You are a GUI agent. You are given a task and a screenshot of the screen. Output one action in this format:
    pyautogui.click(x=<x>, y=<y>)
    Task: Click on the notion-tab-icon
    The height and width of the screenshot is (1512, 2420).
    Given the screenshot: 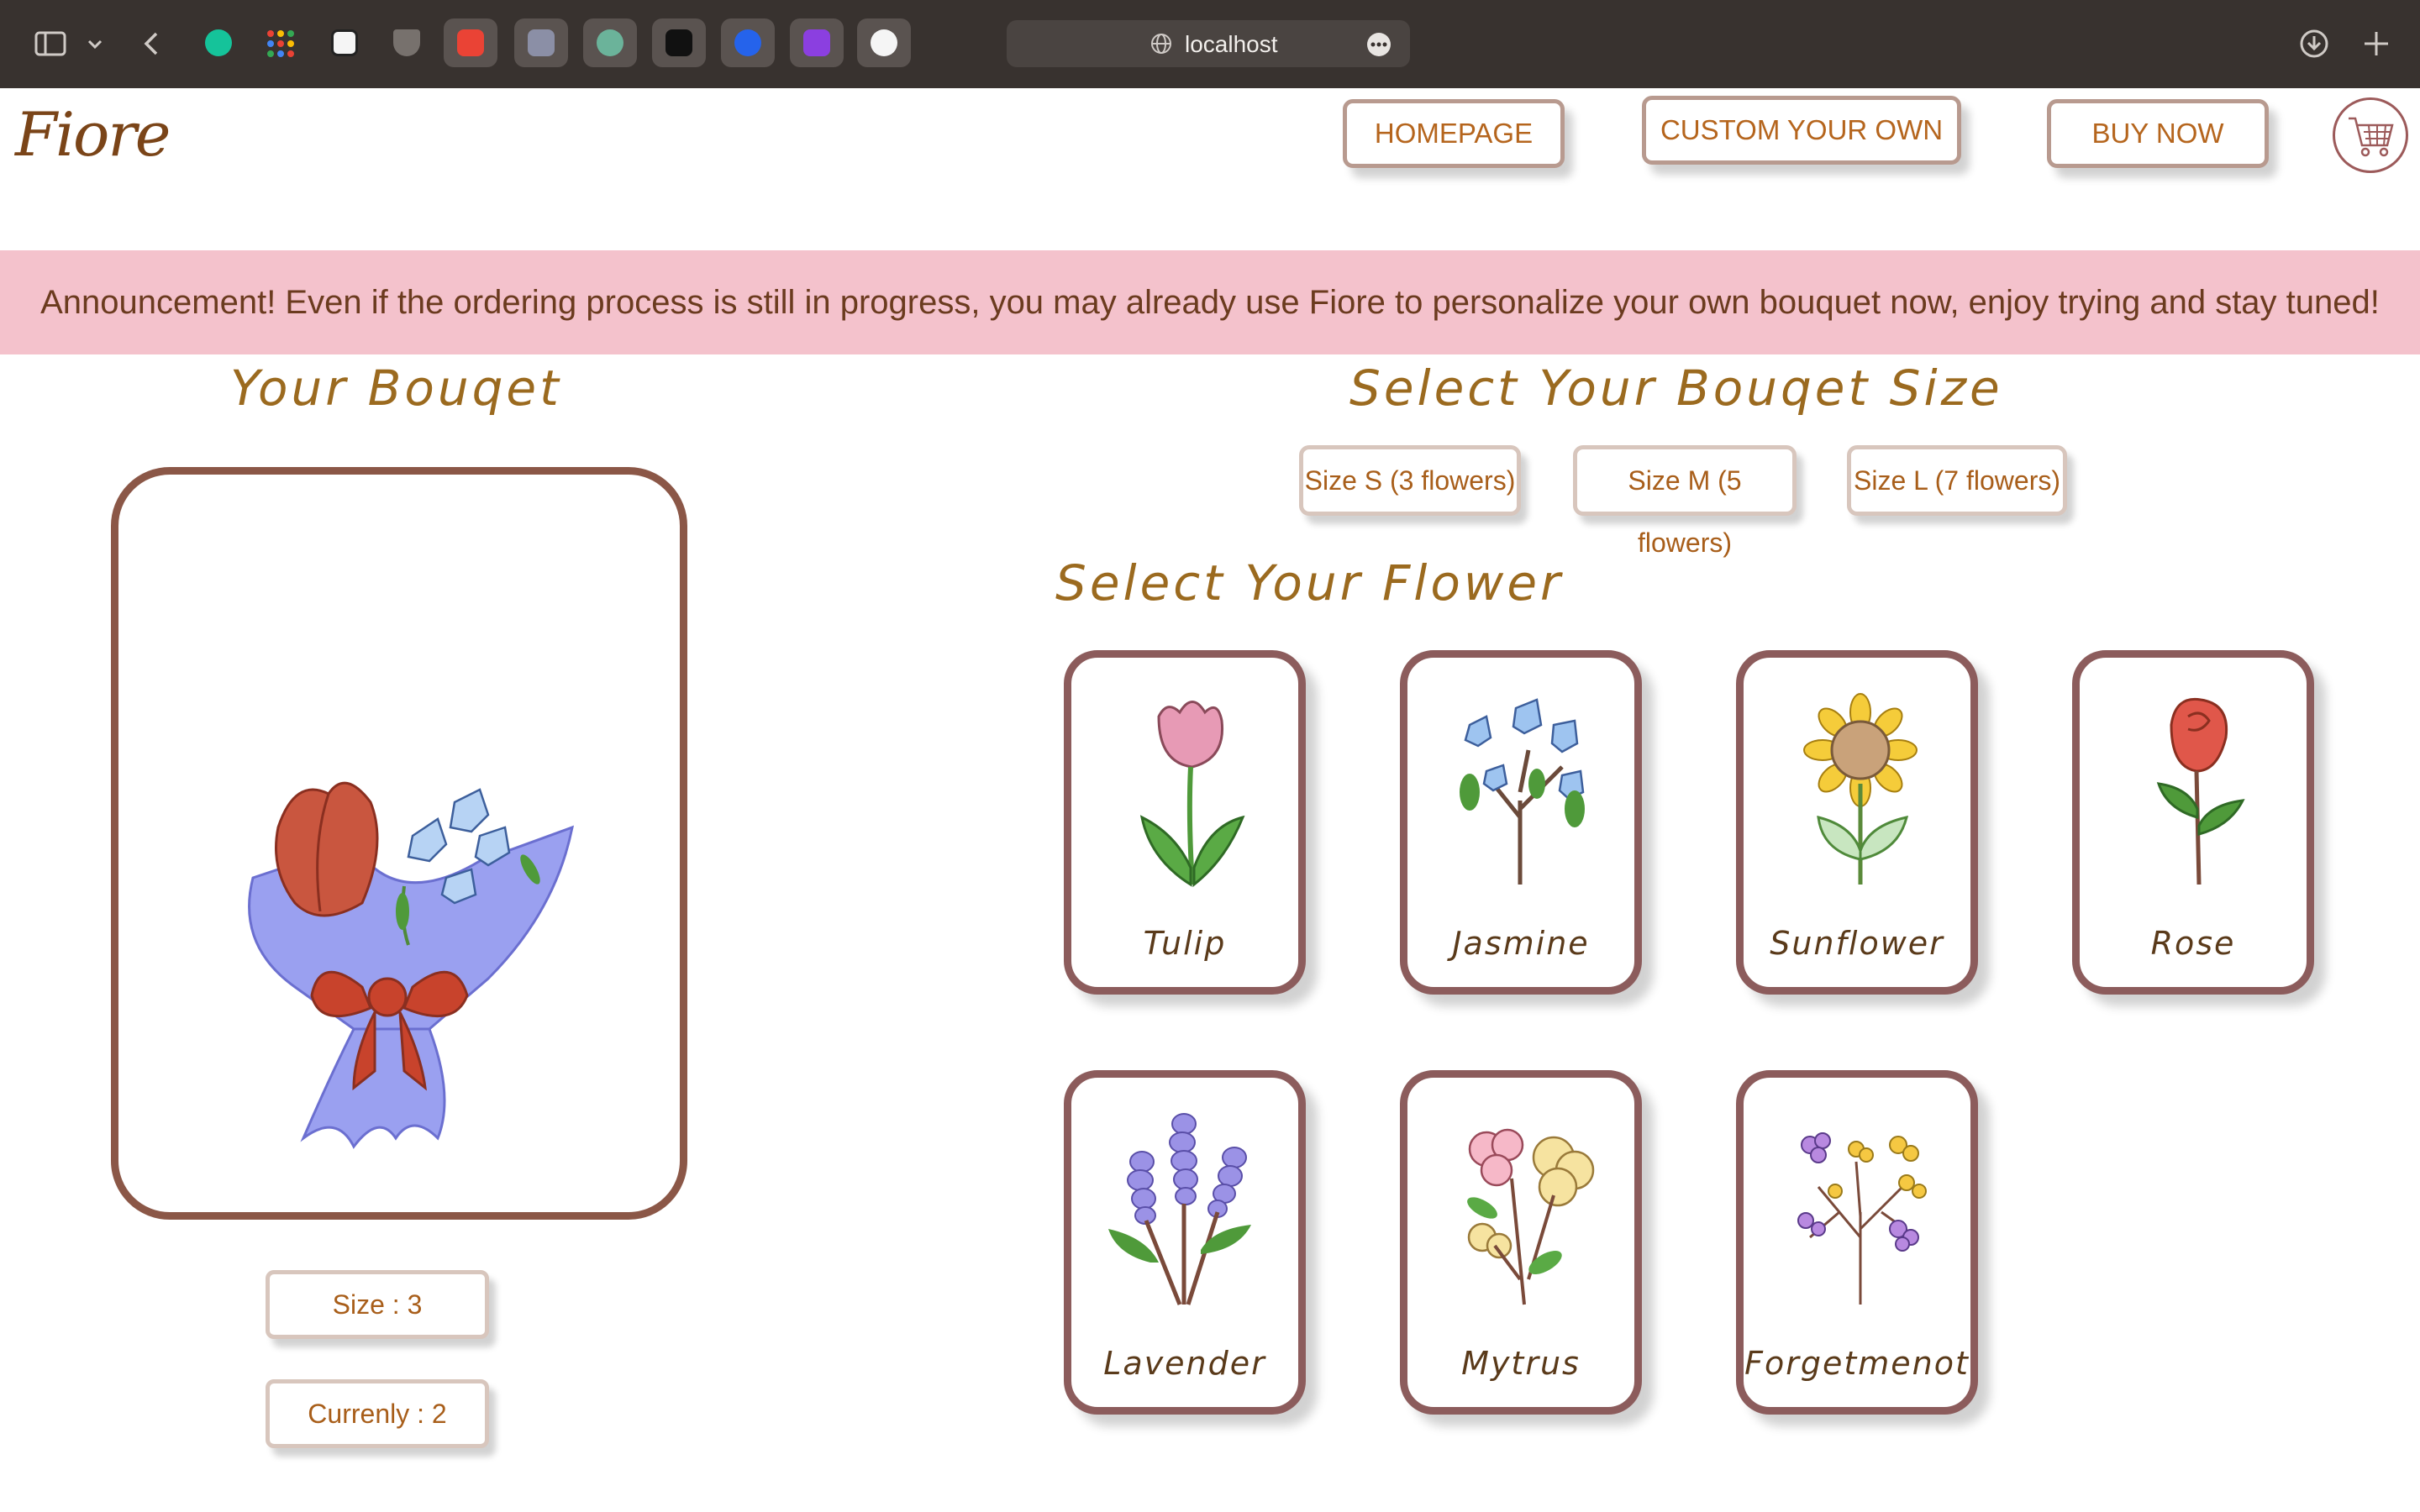 What is the action you would take?
    pyautogui.click(x=344, y=42)
    